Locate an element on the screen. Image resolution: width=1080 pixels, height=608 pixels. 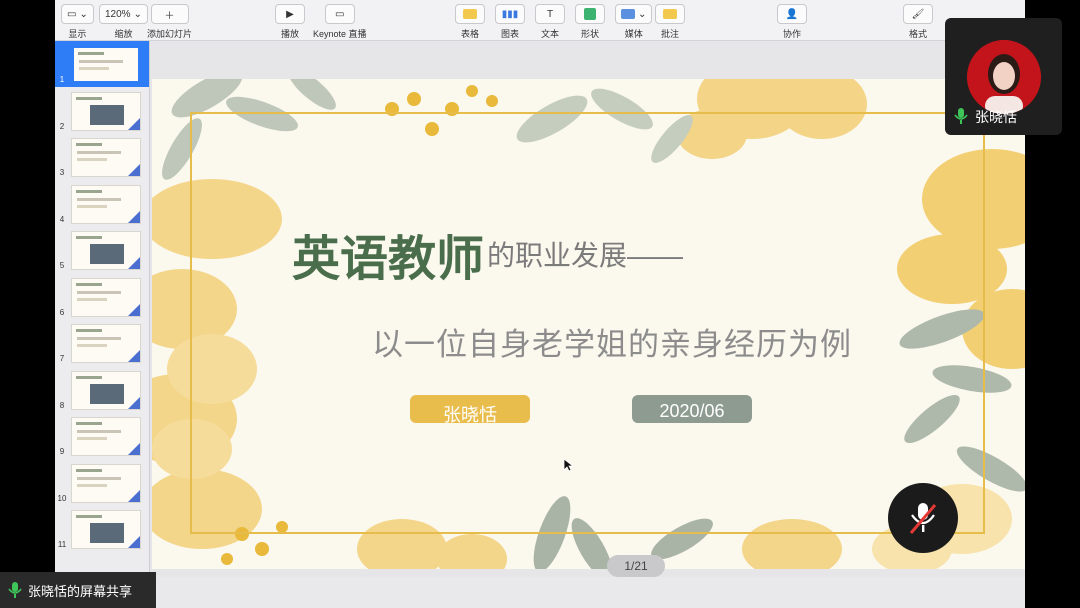
date-box: 2020/06 is located at coordinates (692, 409).